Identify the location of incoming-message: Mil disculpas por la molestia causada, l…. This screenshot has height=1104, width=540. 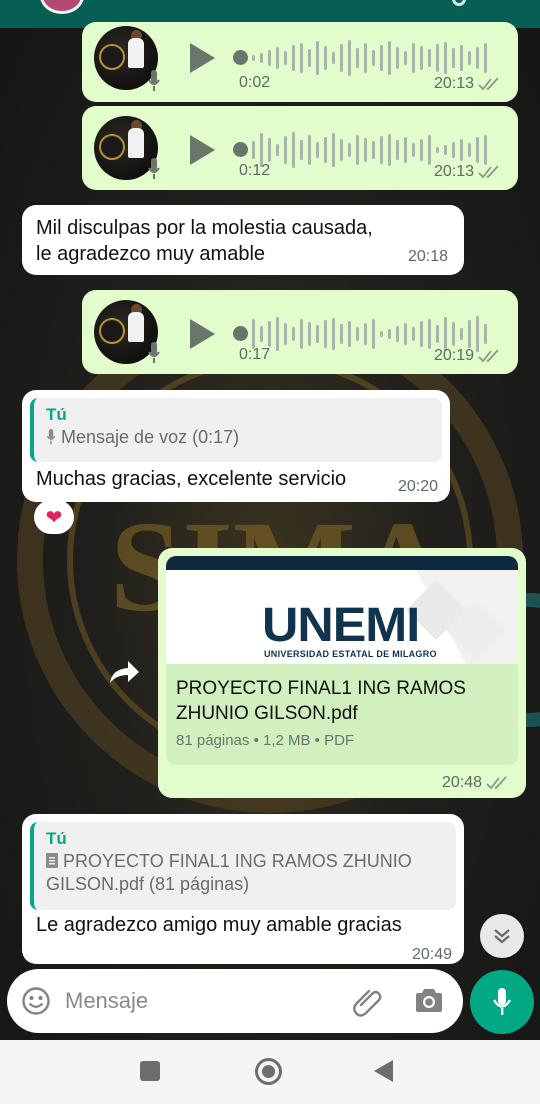
(243, 240).